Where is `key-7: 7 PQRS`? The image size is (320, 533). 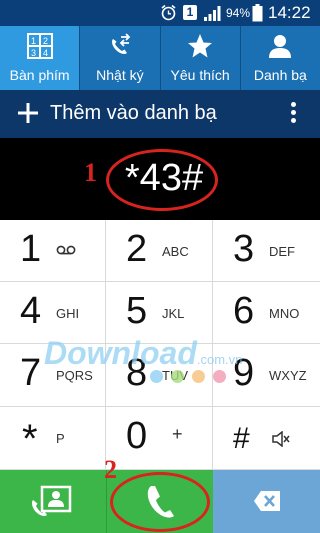 key-7: 7 PQRS is located at coordinates (53, 375).